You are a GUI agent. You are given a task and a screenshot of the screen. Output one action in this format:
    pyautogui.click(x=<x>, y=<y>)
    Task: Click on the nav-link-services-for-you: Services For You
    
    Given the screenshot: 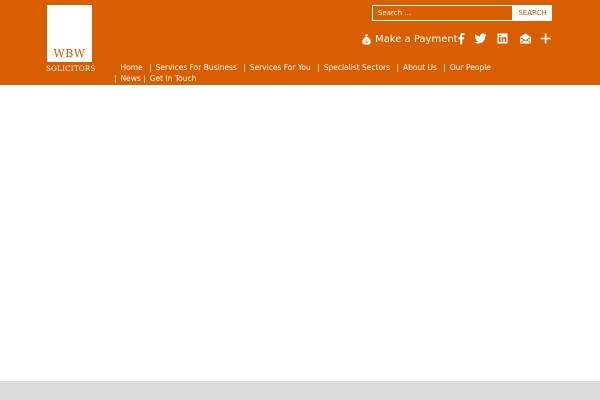 What is the action you would take?
    pyautogui.click(x=280, y=67)
    